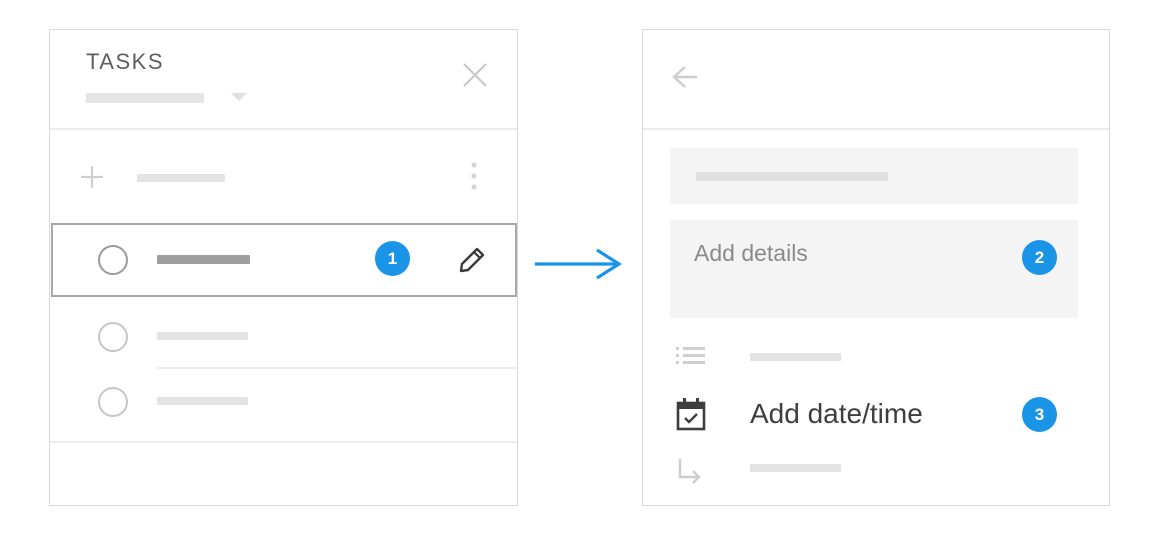  Describe the element at coordinates (792, 176) in the screenshot. I see `title-placeholder` at that location.